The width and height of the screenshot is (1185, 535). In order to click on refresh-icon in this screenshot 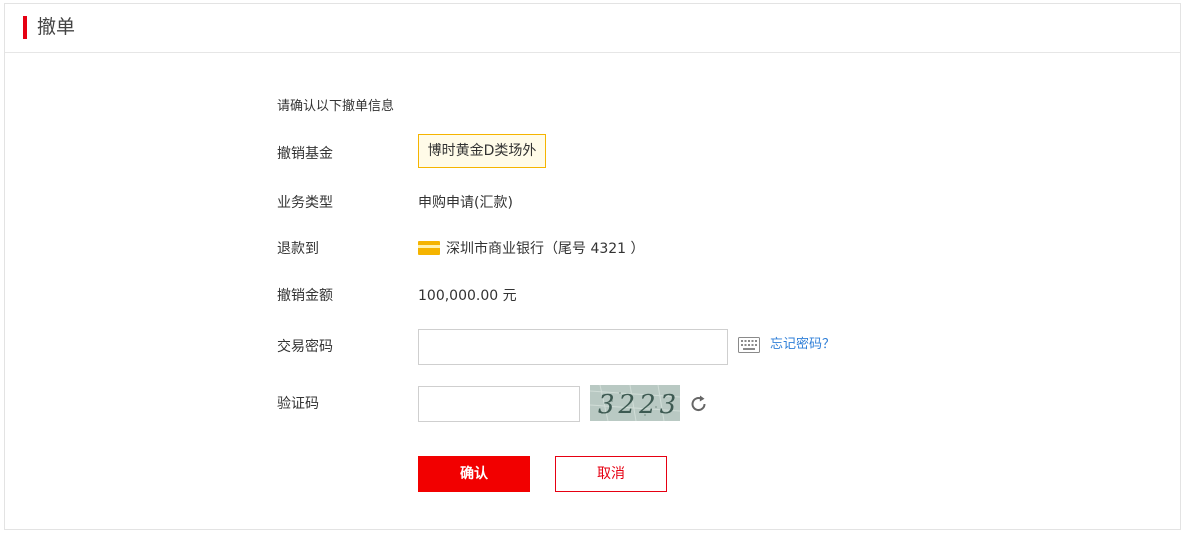, I will do `click(699, 404)`.